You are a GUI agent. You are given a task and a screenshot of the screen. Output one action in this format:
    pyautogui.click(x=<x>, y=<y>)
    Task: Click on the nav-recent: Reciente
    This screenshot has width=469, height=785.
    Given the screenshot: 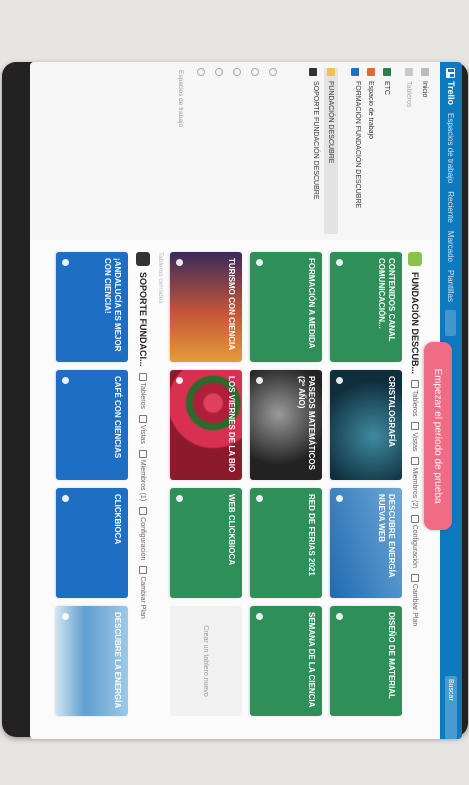 What is the action you would take?
    pyautogui.click(x=451, y=207)
    